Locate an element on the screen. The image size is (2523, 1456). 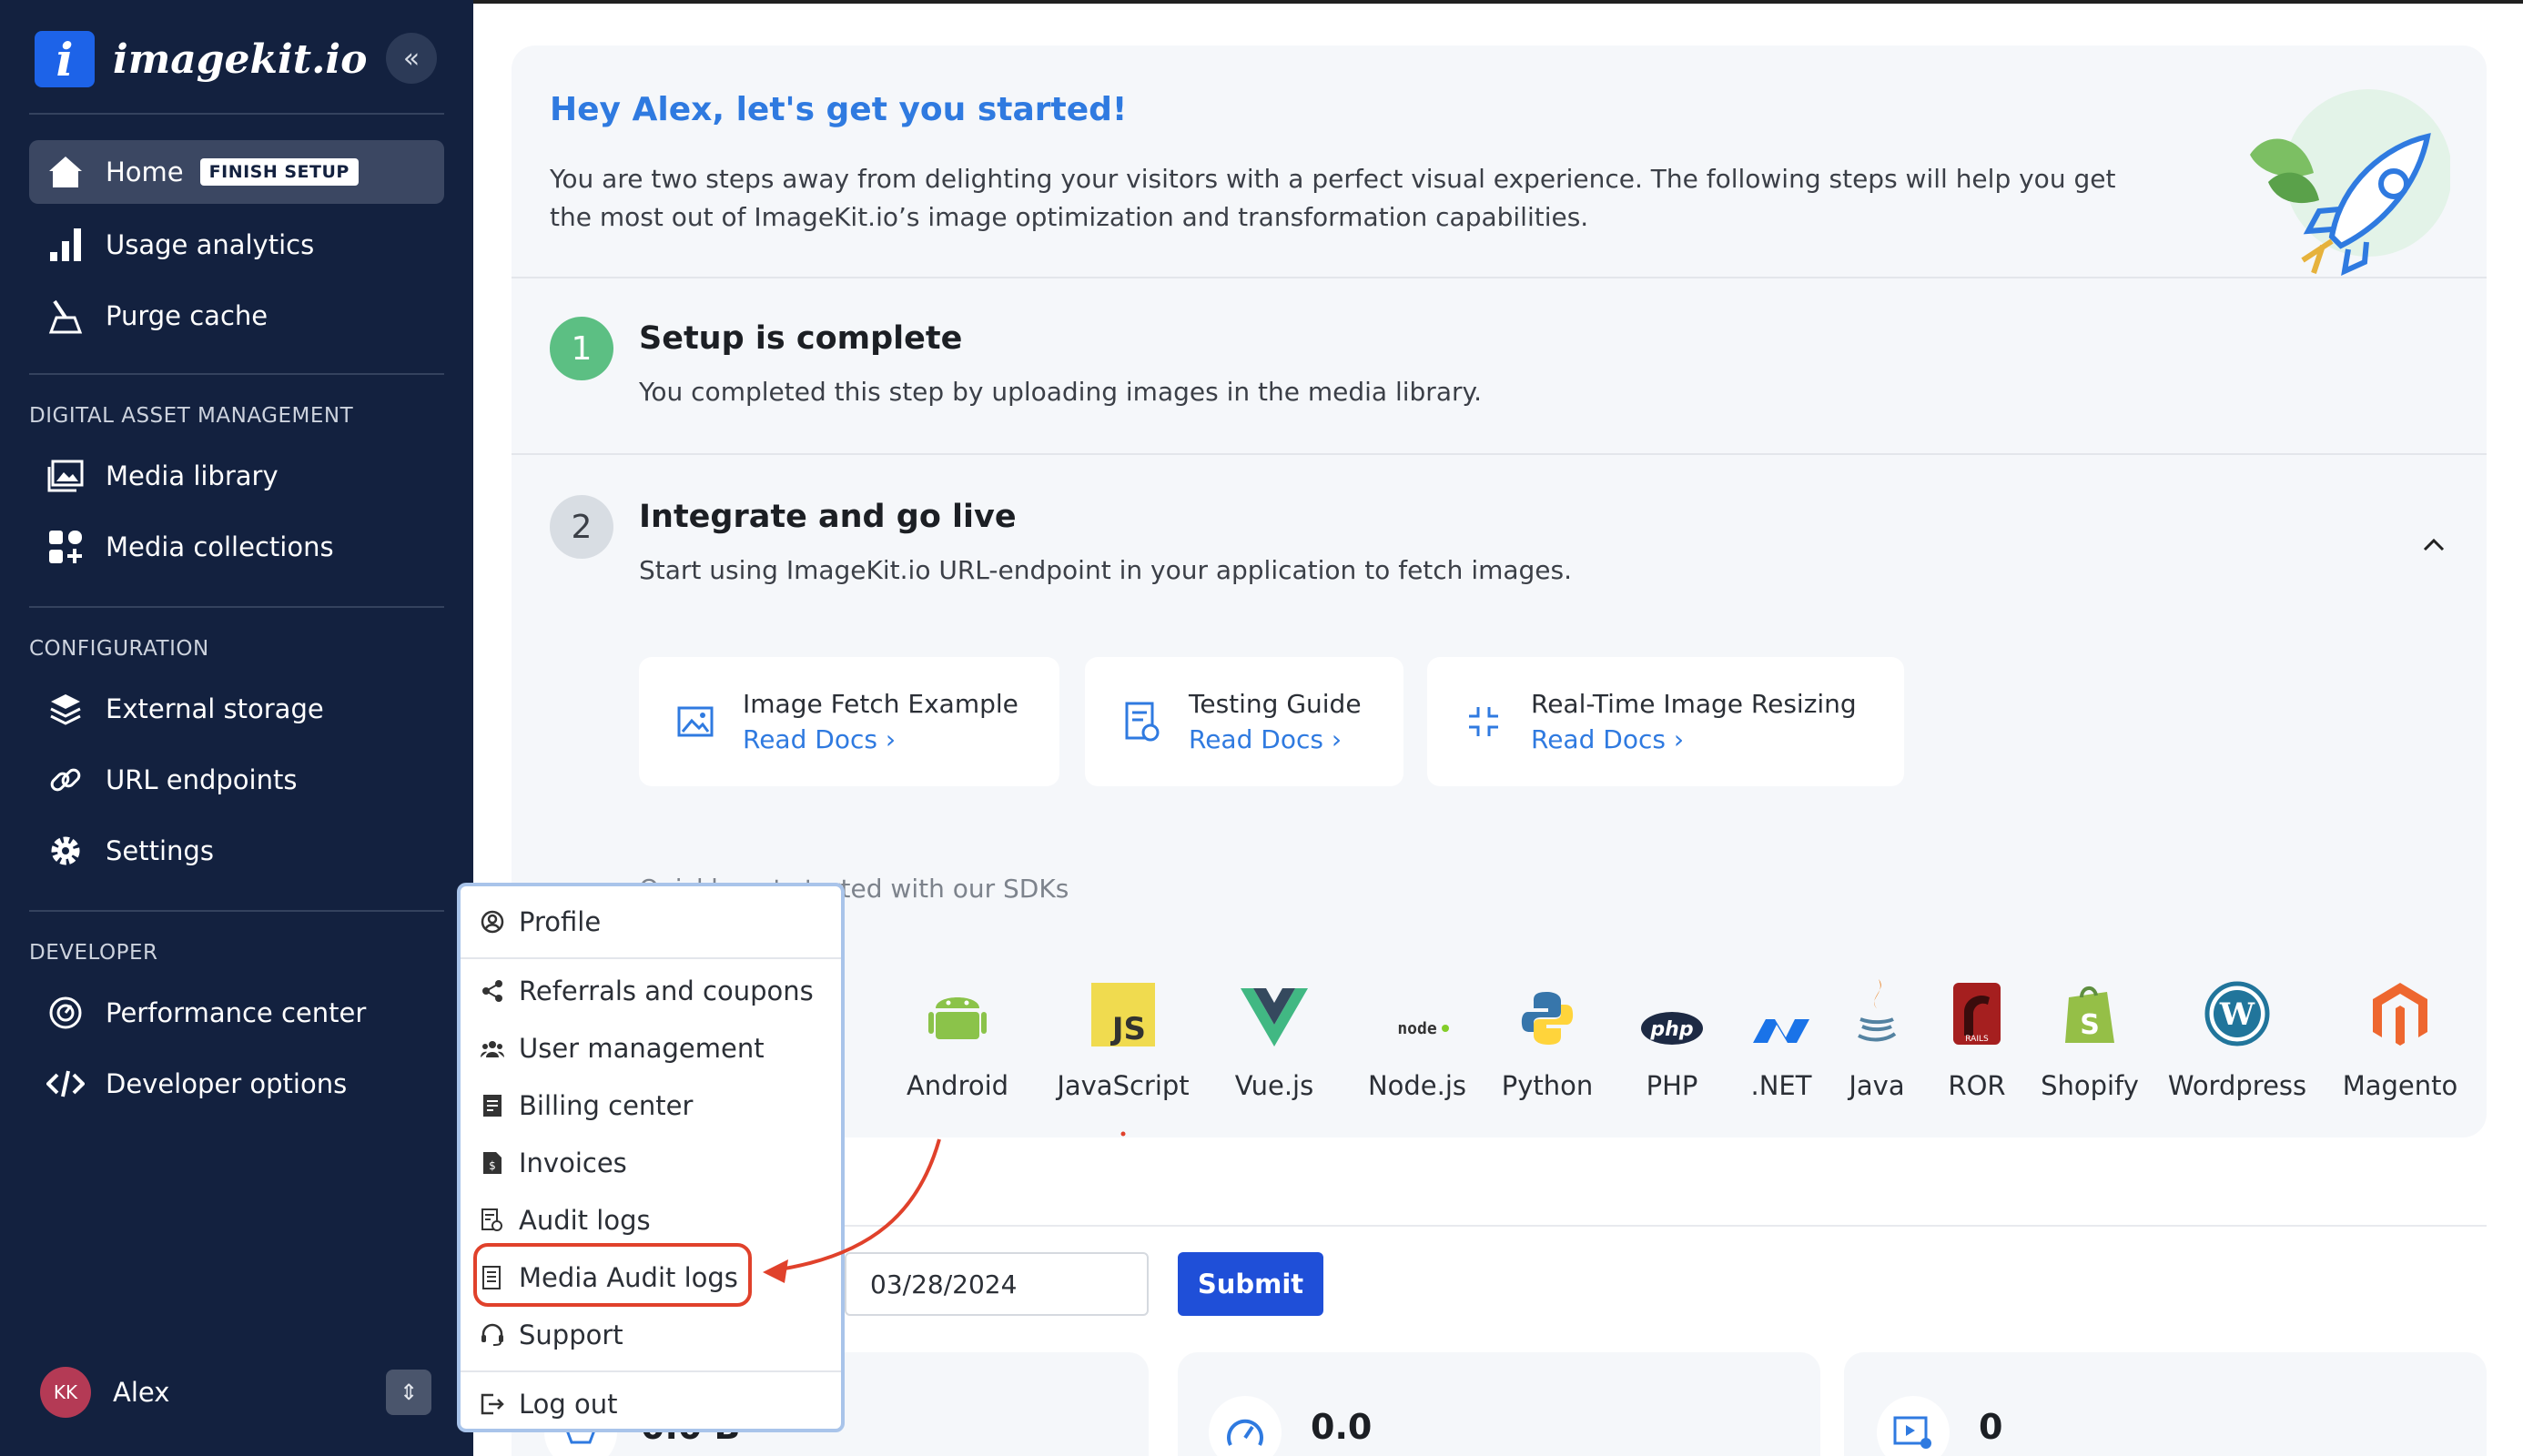
sidebar-item-external-storage: External storage is located at coordinates (237, 709).